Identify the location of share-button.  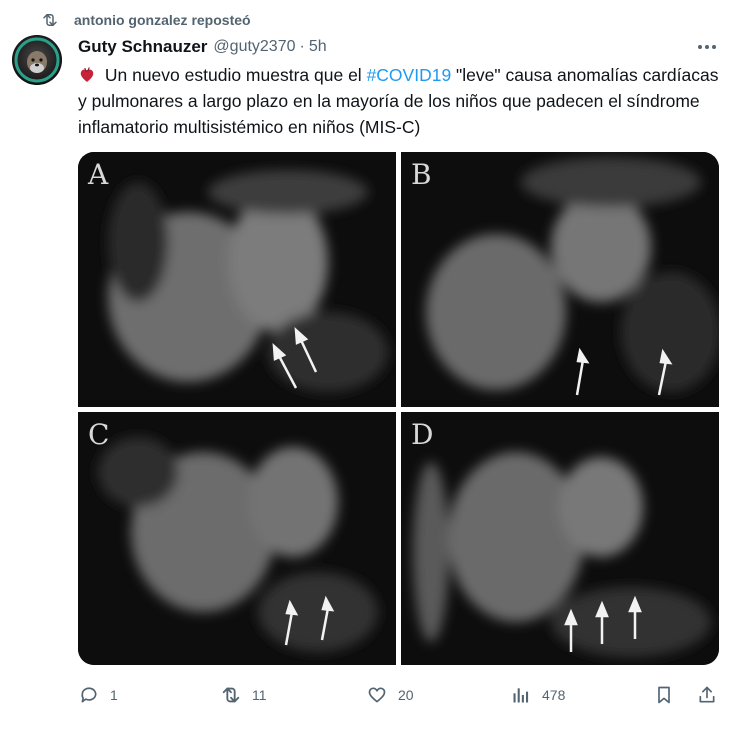
(707, 695).